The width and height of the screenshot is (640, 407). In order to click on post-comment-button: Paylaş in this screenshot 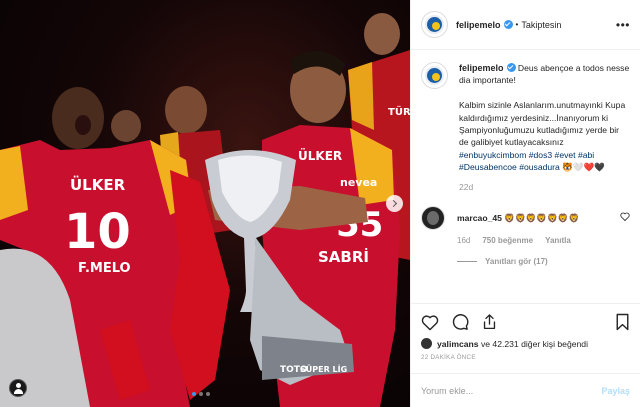, I will do `click(615, 391)`.